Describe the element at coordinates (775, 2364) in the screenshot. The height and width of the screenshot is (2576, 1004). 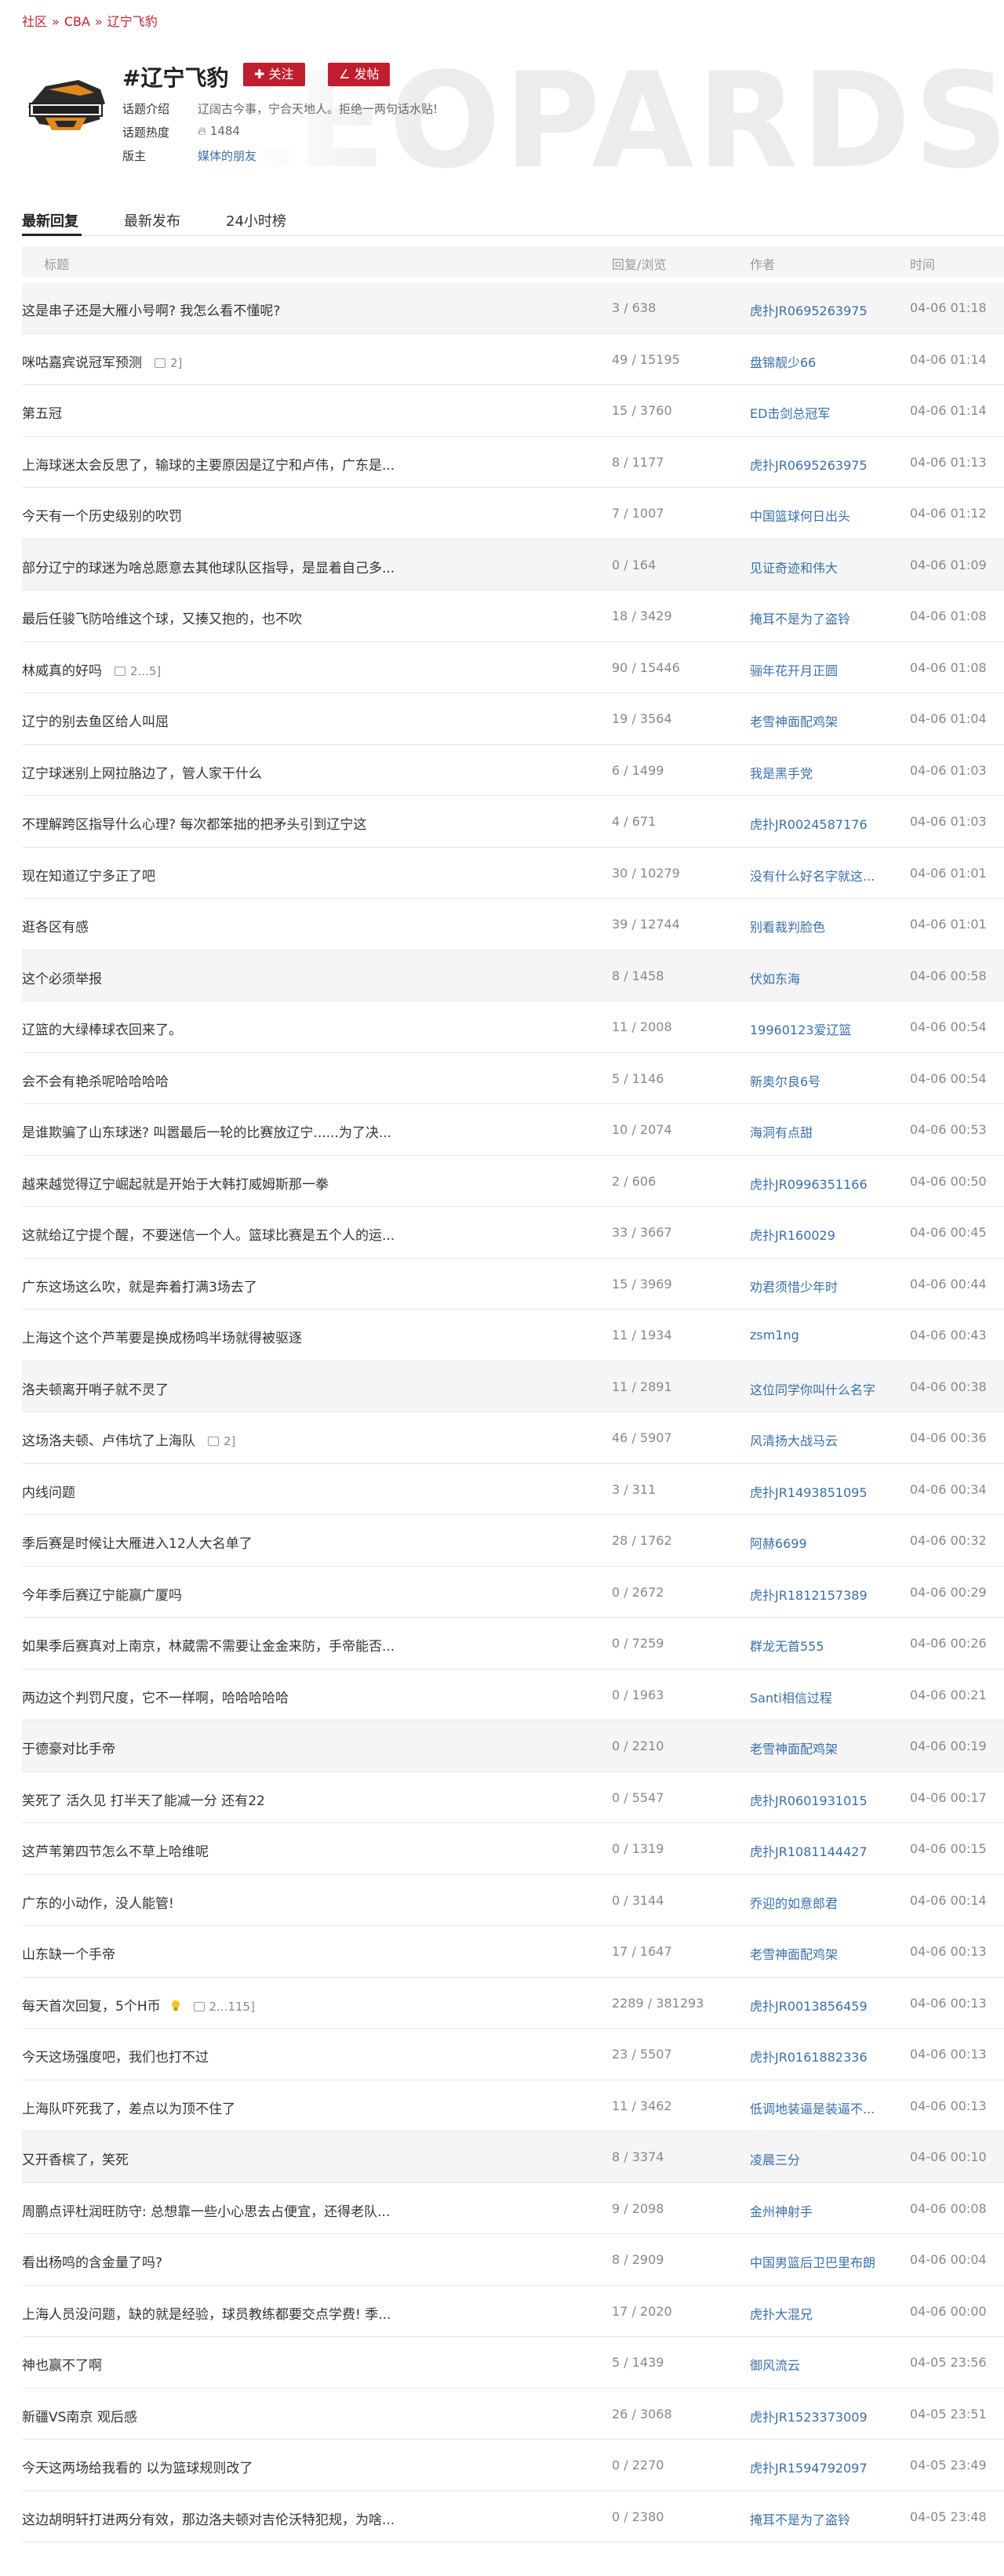
I see `thread-author: 御风流云` at that location.